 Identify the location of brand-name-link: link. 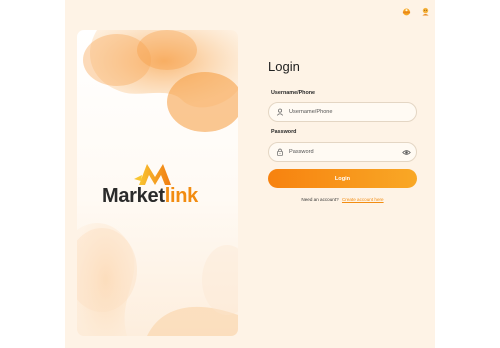
(181, 196).